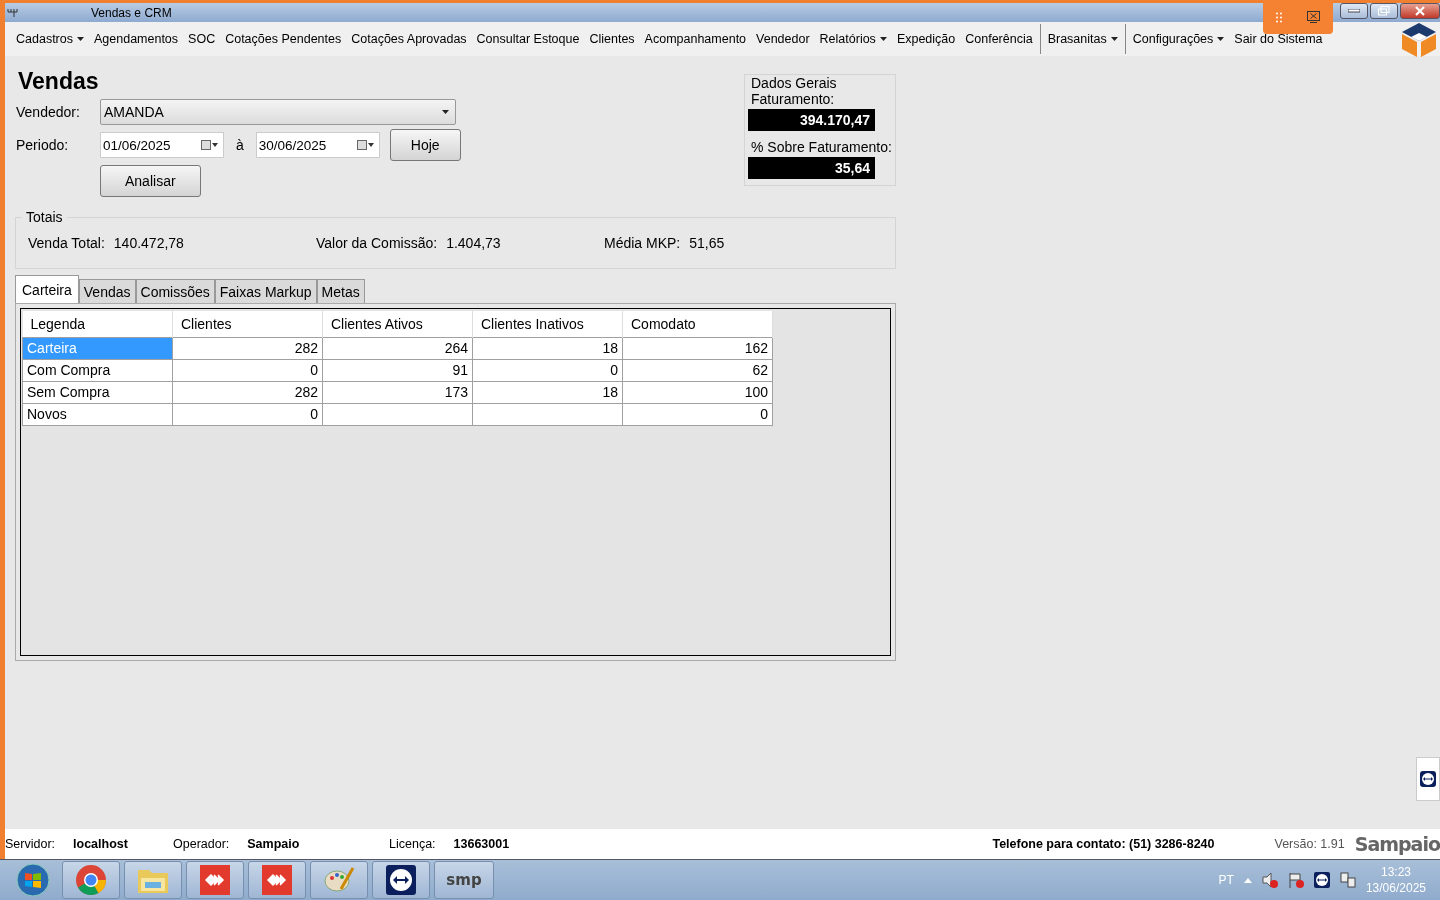 The width and height of the screenshot is (1440, 900). I want to click on flag-icon, so click(1295, 880).